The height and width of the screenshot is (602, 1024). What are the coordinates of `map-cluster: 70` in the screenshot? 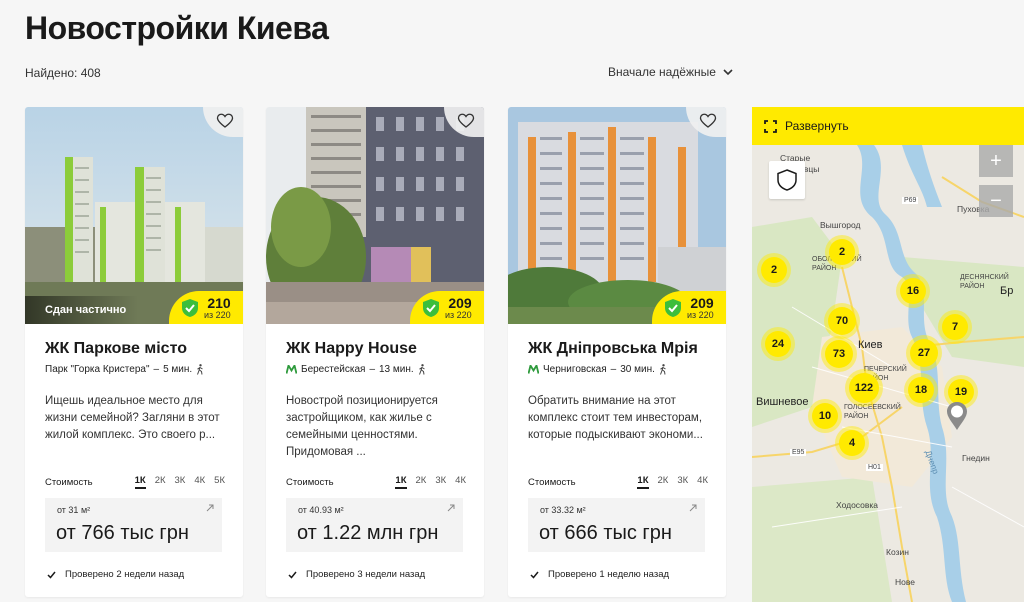 It's located at (842, 321).